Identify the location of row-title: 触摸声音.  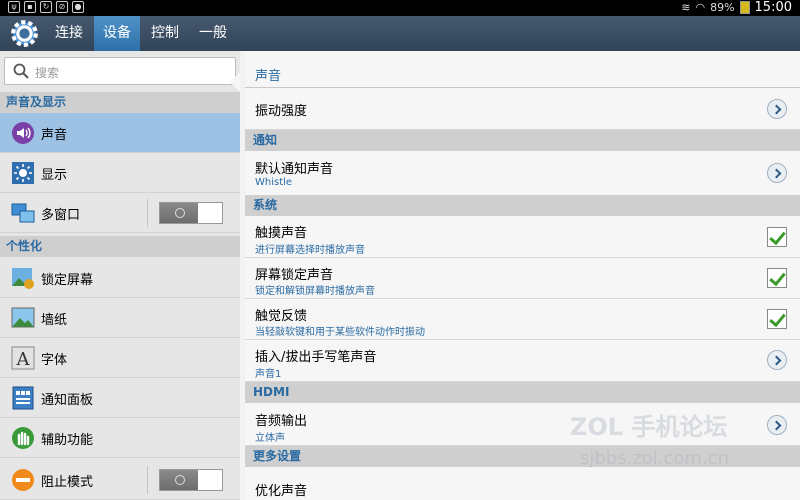
(281, 233).